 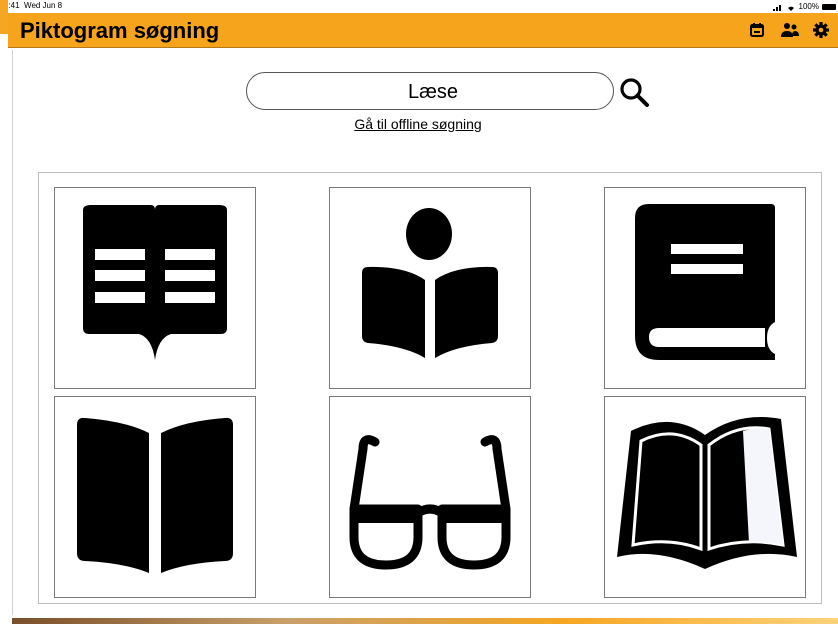 I want to click on closed-book-icon, so click(x=705, y=282).